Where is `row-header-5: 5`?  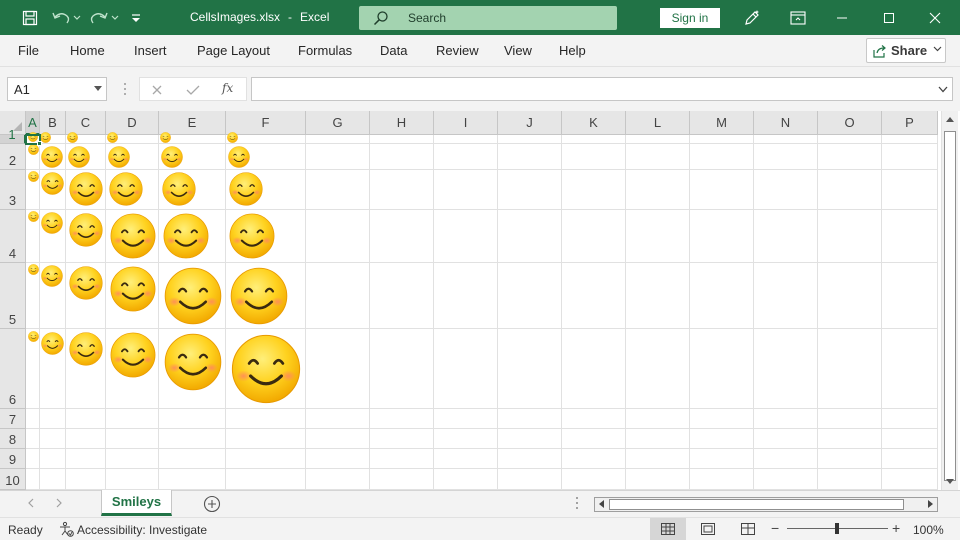
row-header-5: 5 is located at coordinates (13, 296).